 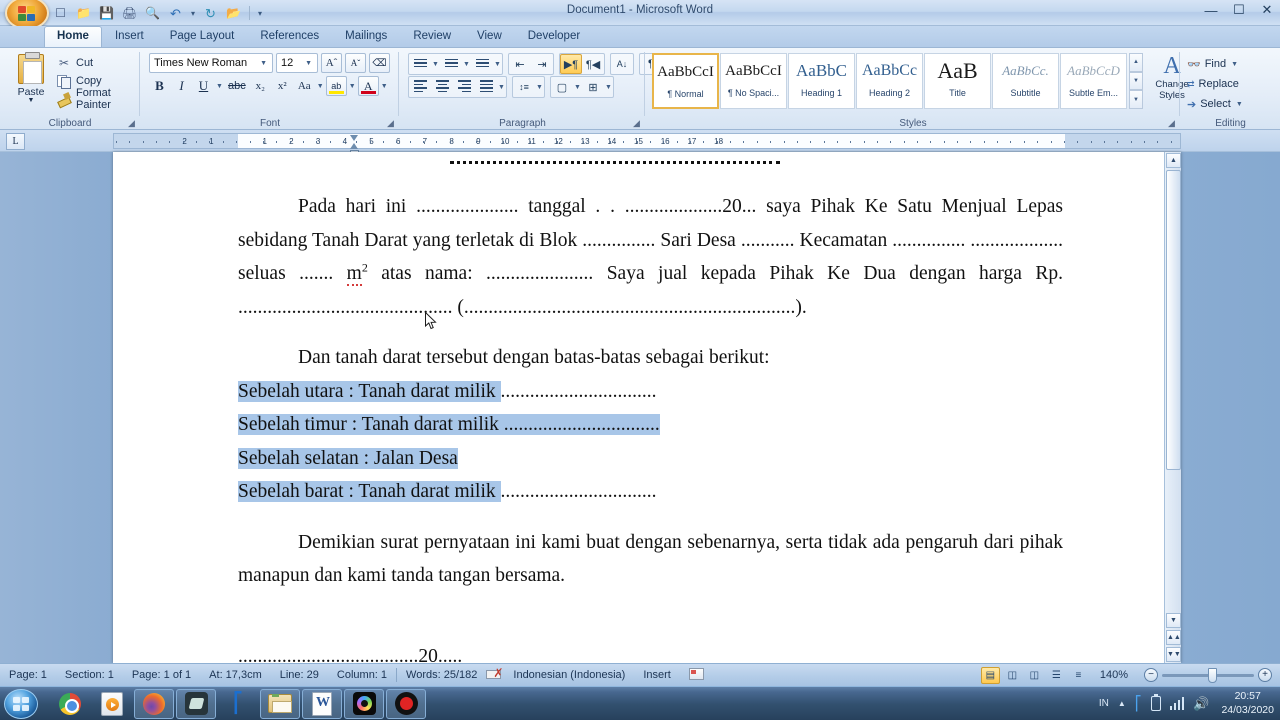 What do you see at coordinates (355, 63) in the screenshot?
I see `shrink-font-button: Aˇ` at bounding box center [355, 63].